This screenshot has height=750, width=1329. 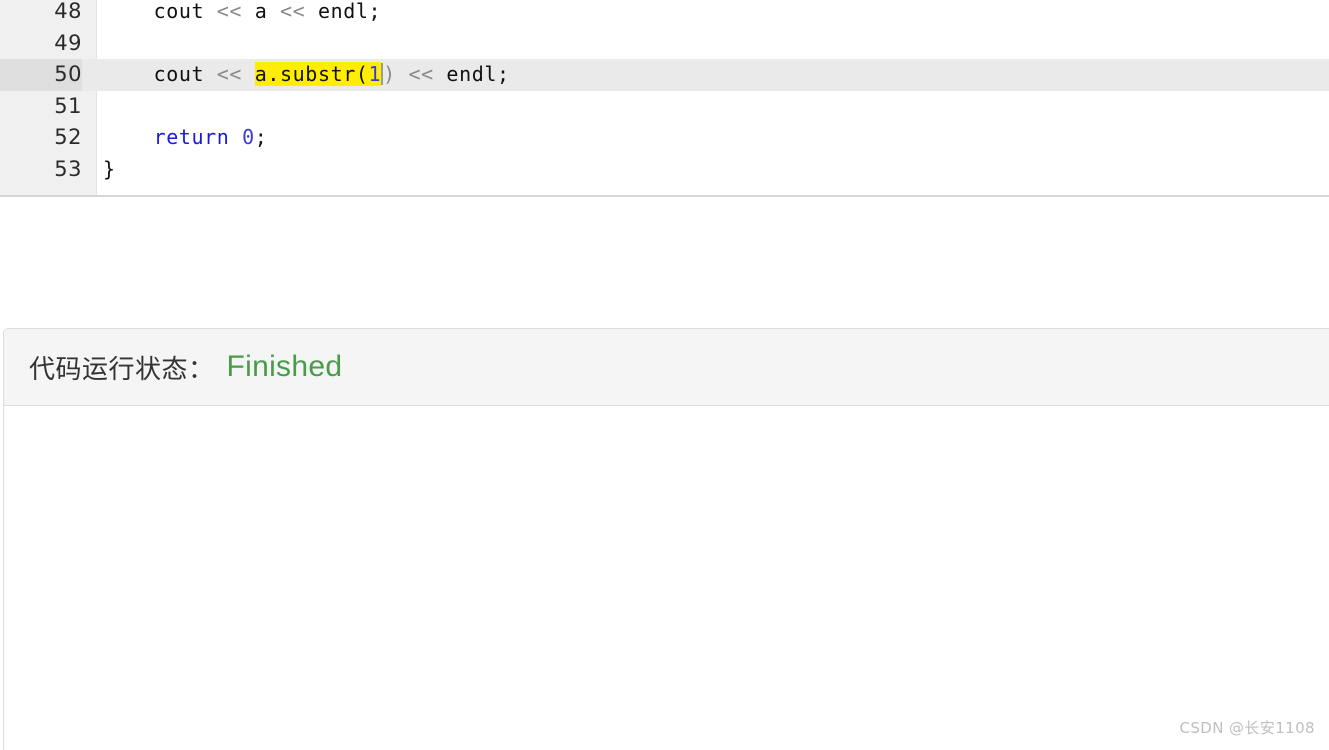 What do you see at coordinates (375, 74) in the screenshot?
I see `code-token: 1` at bounding box center [375, 74].